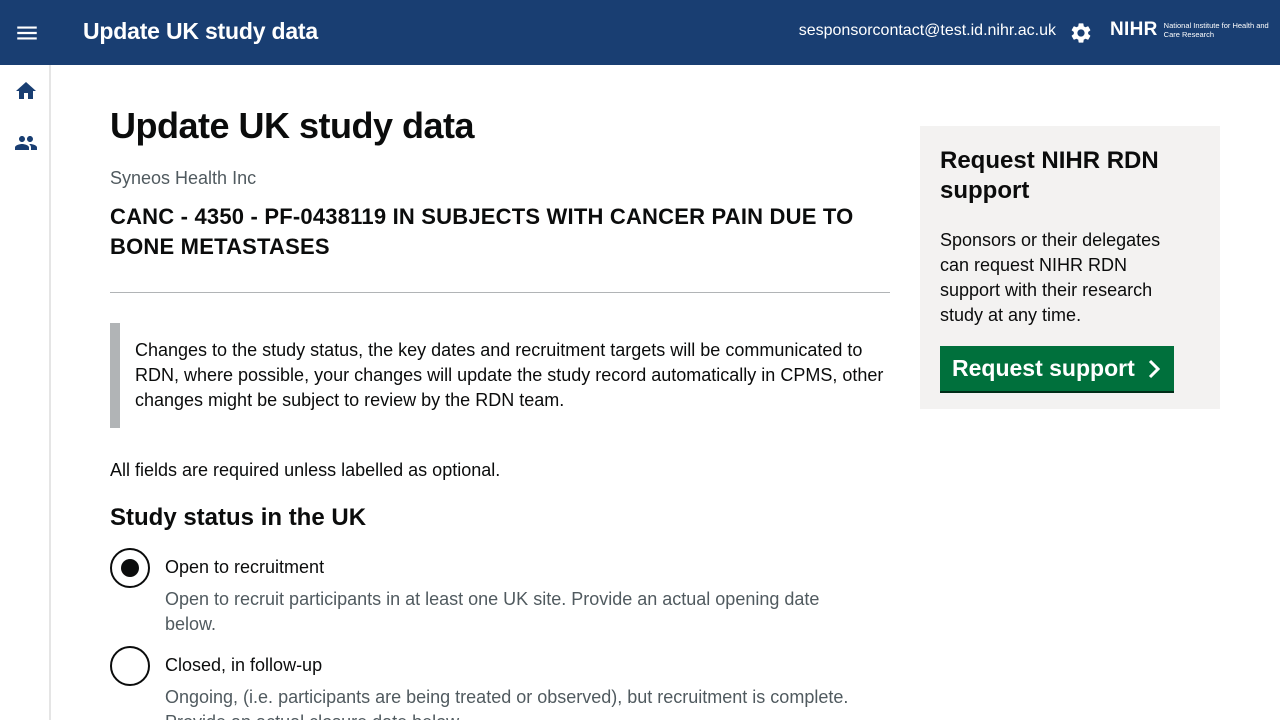 The width and height of the screenshot is (1280, 720). Describe the element at coordinates (130, 568) in the screenshot. I see `radio-button-open` at that location.